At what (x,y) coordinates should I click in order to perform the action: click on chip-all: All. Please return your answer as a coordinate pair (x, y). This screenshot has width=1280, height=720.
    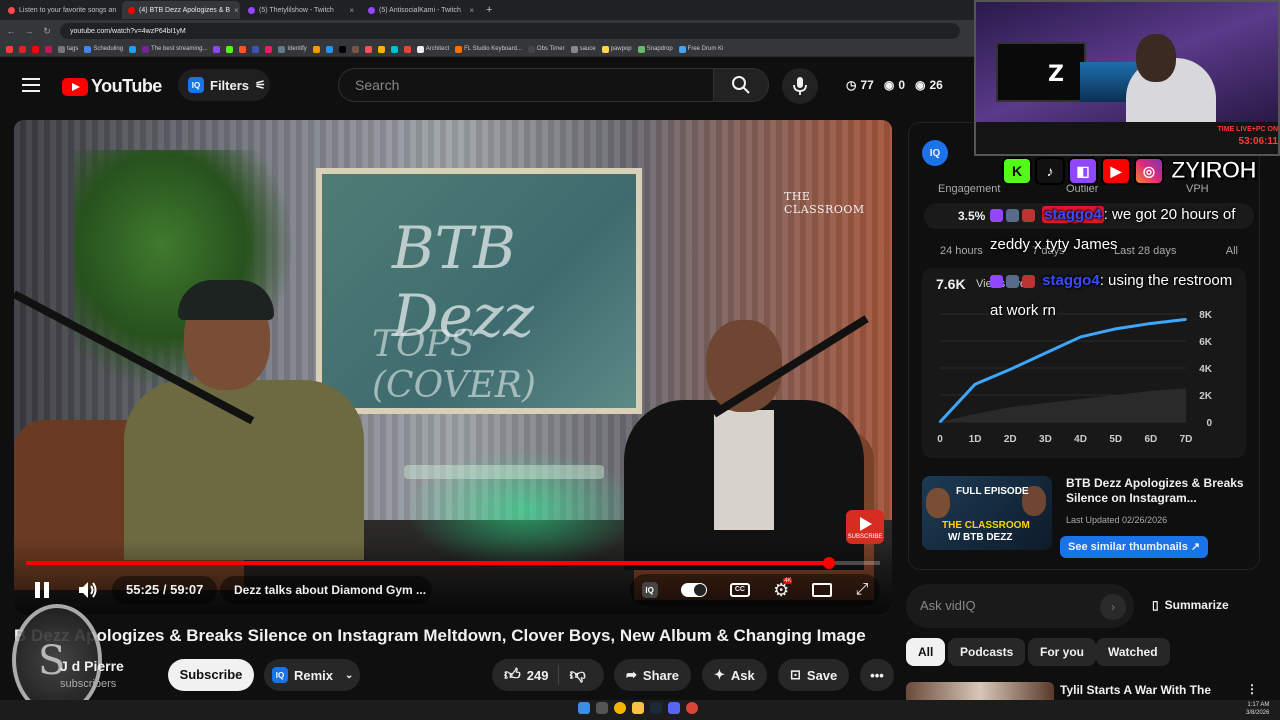
    Looking at the image, I should click on (926, 652).